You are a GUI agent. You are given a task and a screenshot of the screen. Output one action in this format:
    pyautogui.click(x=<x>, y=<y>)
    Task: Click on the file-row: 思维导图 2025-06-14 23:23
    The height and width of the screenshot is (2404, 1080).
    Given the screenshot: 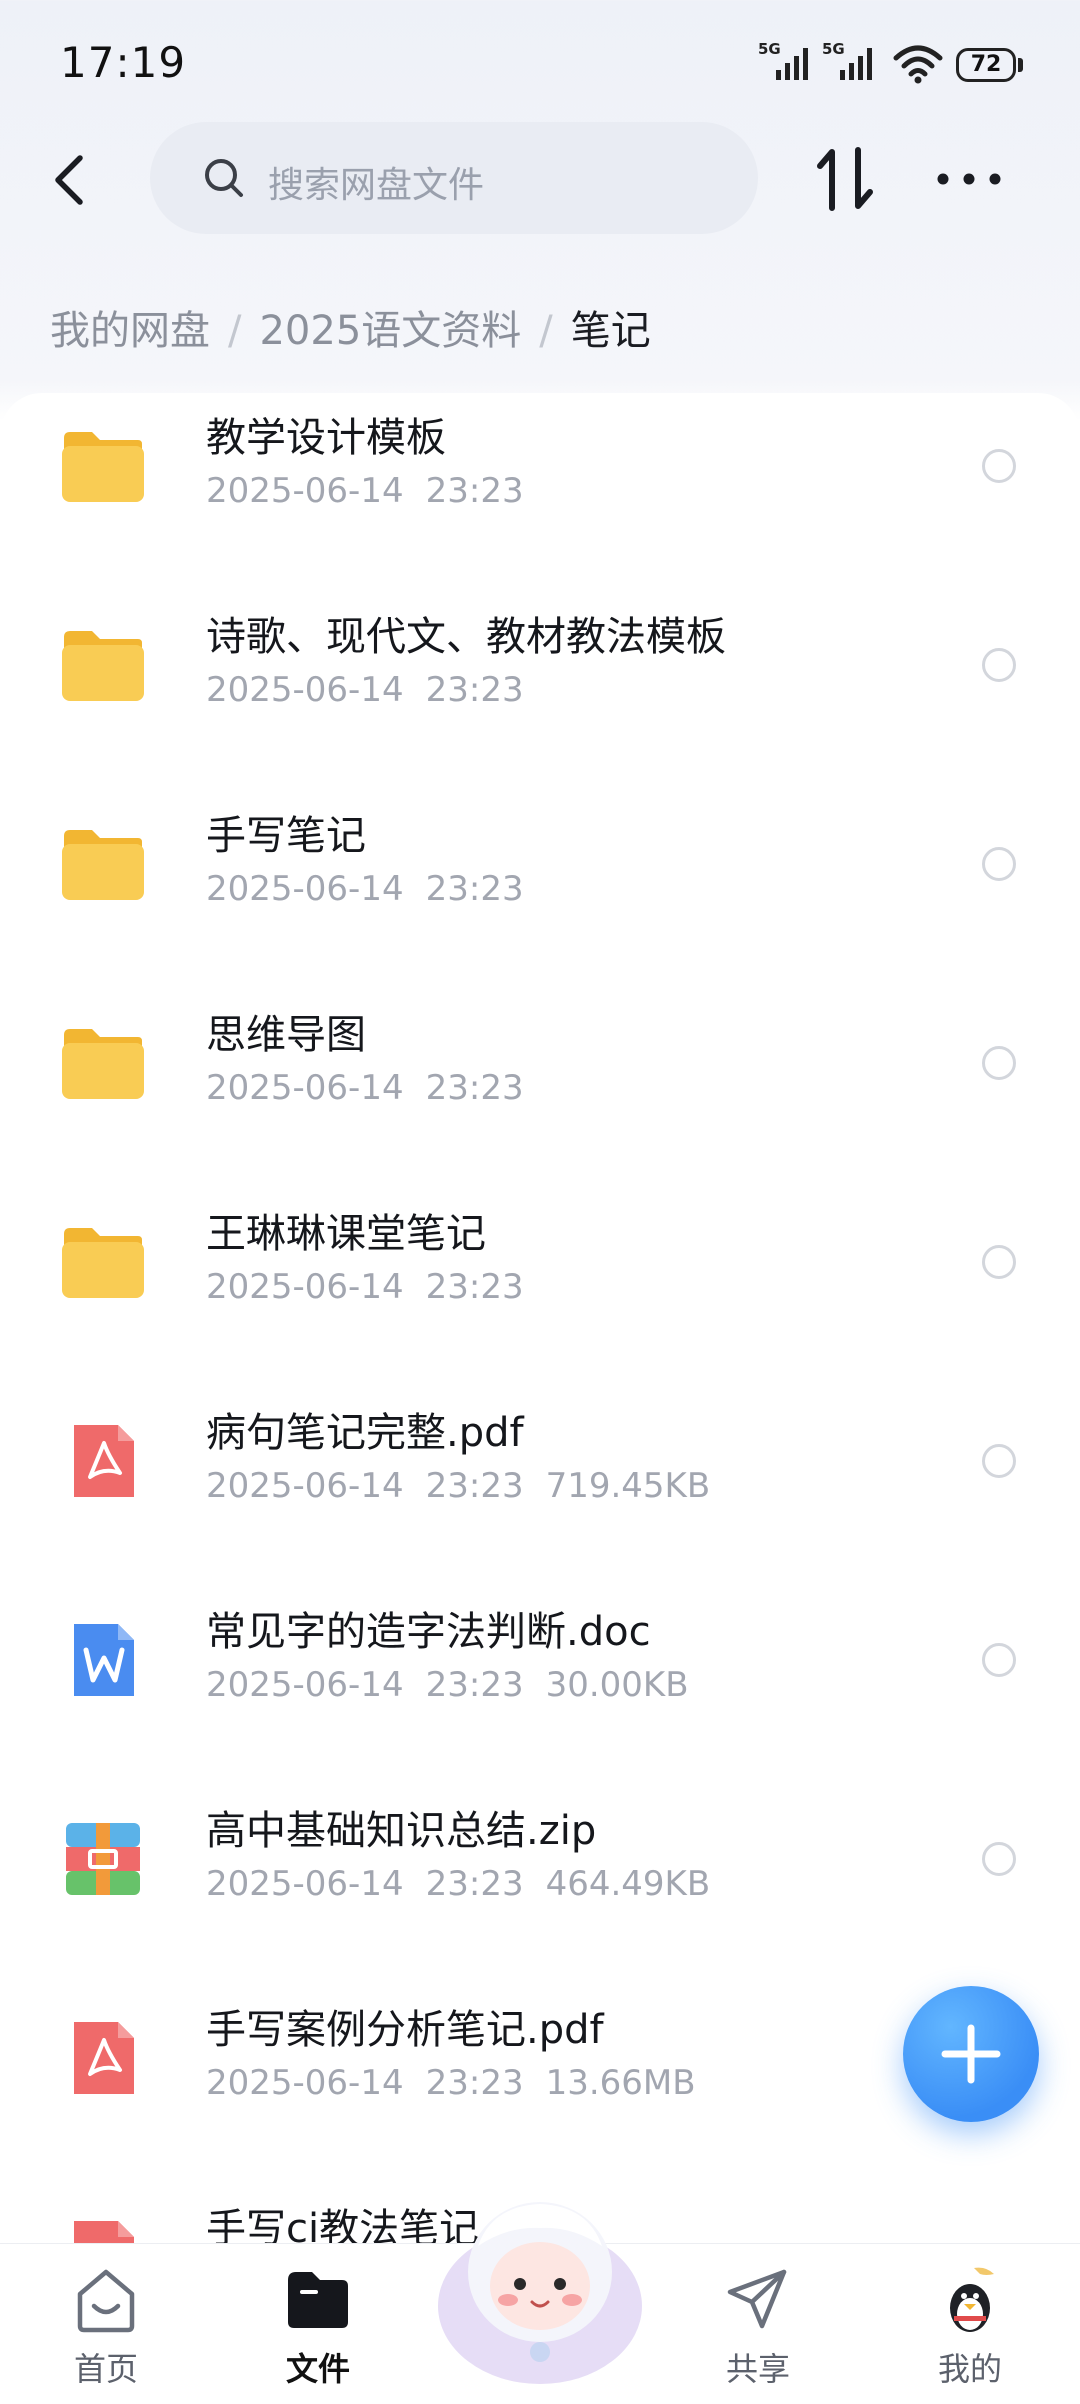 What is the action you would take?
    pyautogui.click(x=540, y=1089)
    